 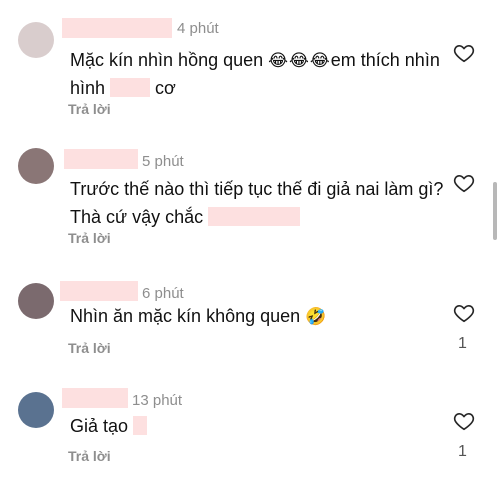 What do you see at coordinates (495, 211) in the screenshot?
I see `scrollbar` at bounding box center [495, 211].